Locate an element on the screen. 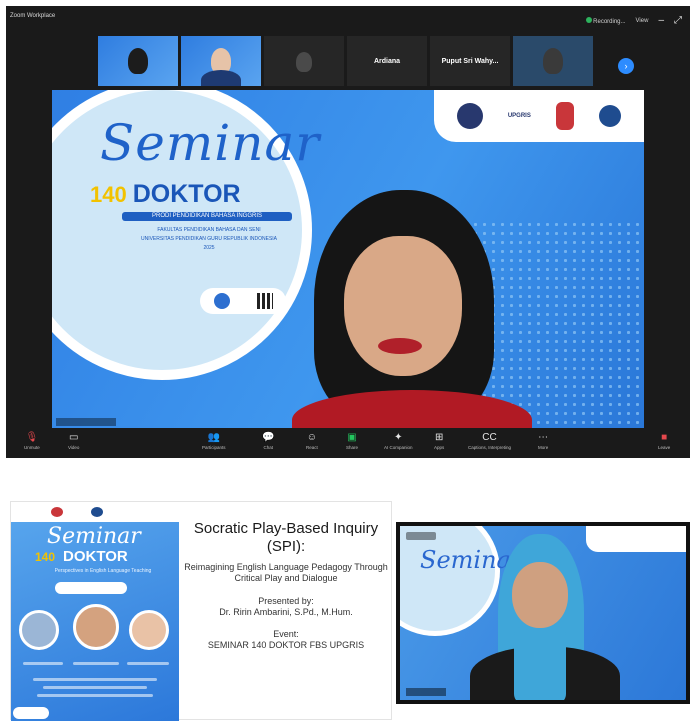 The image size is (690, 721). slide-script-title: Seminar is located at coordinates (210, 143).